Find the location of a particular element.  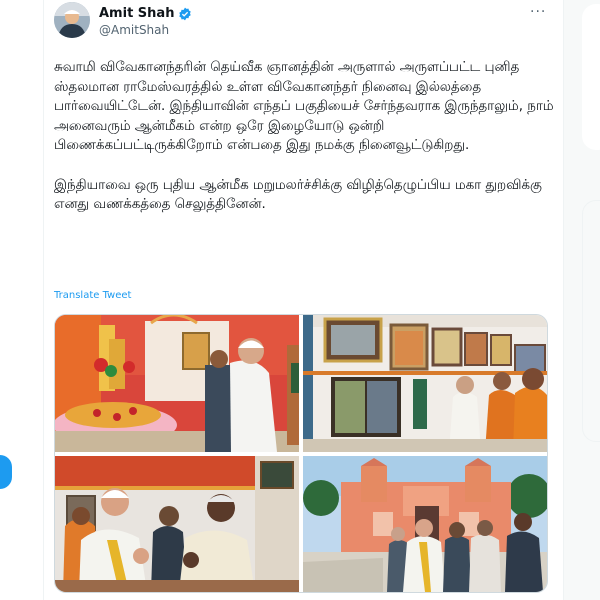

search-box is located at coordinates (591, 77).